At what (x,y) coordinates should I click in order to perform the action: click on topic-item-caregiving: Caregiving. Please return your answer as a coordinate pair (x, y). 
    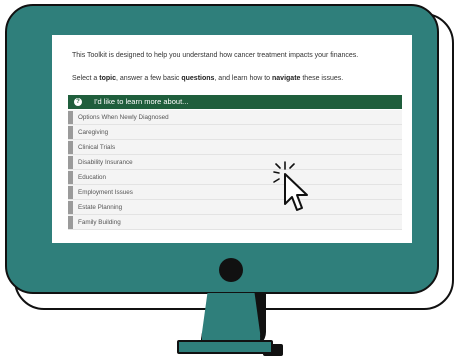
    Looking at the image, I should click on (235, 132).